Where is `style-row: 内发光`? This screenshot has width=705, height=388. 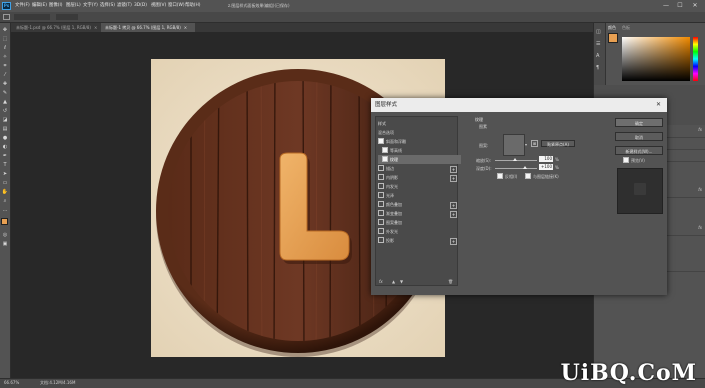
style-row: 内发光 is located at coordinates (419, 186).